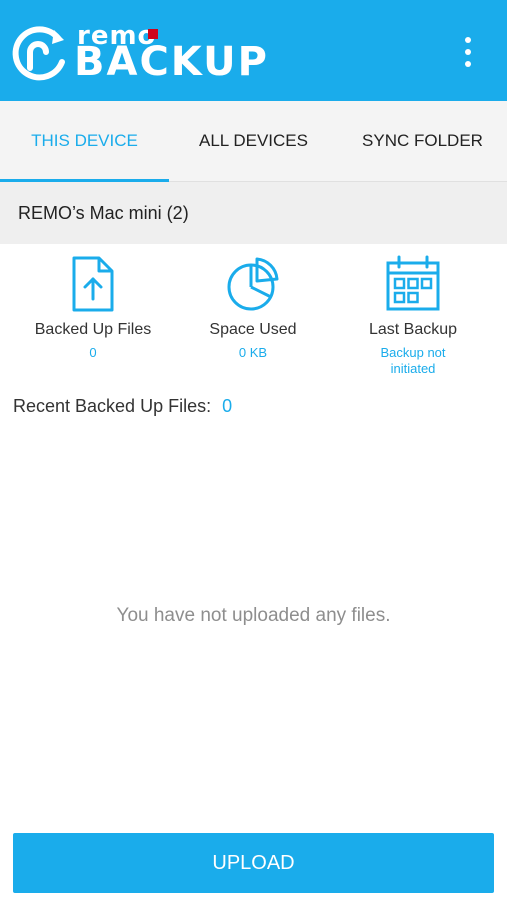 Image resolution: width=507 pixels, height=900 pixels. Describe the element at coordinates (253, 213) in the screenshot. I see `device-bar: REMO’s Mac mini (2)` at that location.